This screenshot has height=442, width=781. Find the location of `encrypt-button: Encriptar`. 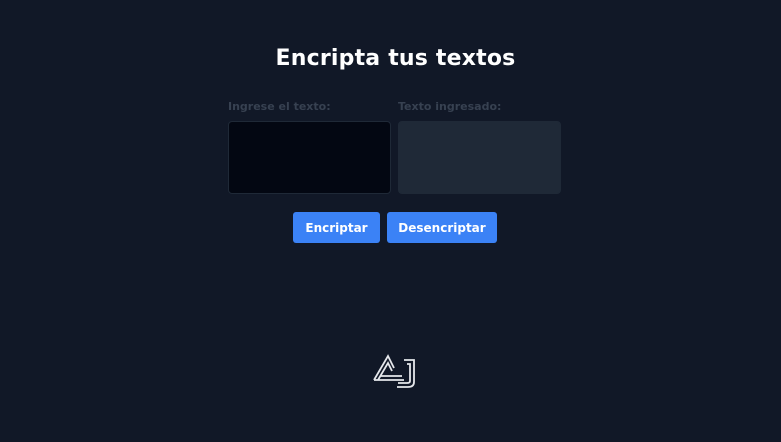

encrypt-button: Encriptar is located at coordinates (336, 227).